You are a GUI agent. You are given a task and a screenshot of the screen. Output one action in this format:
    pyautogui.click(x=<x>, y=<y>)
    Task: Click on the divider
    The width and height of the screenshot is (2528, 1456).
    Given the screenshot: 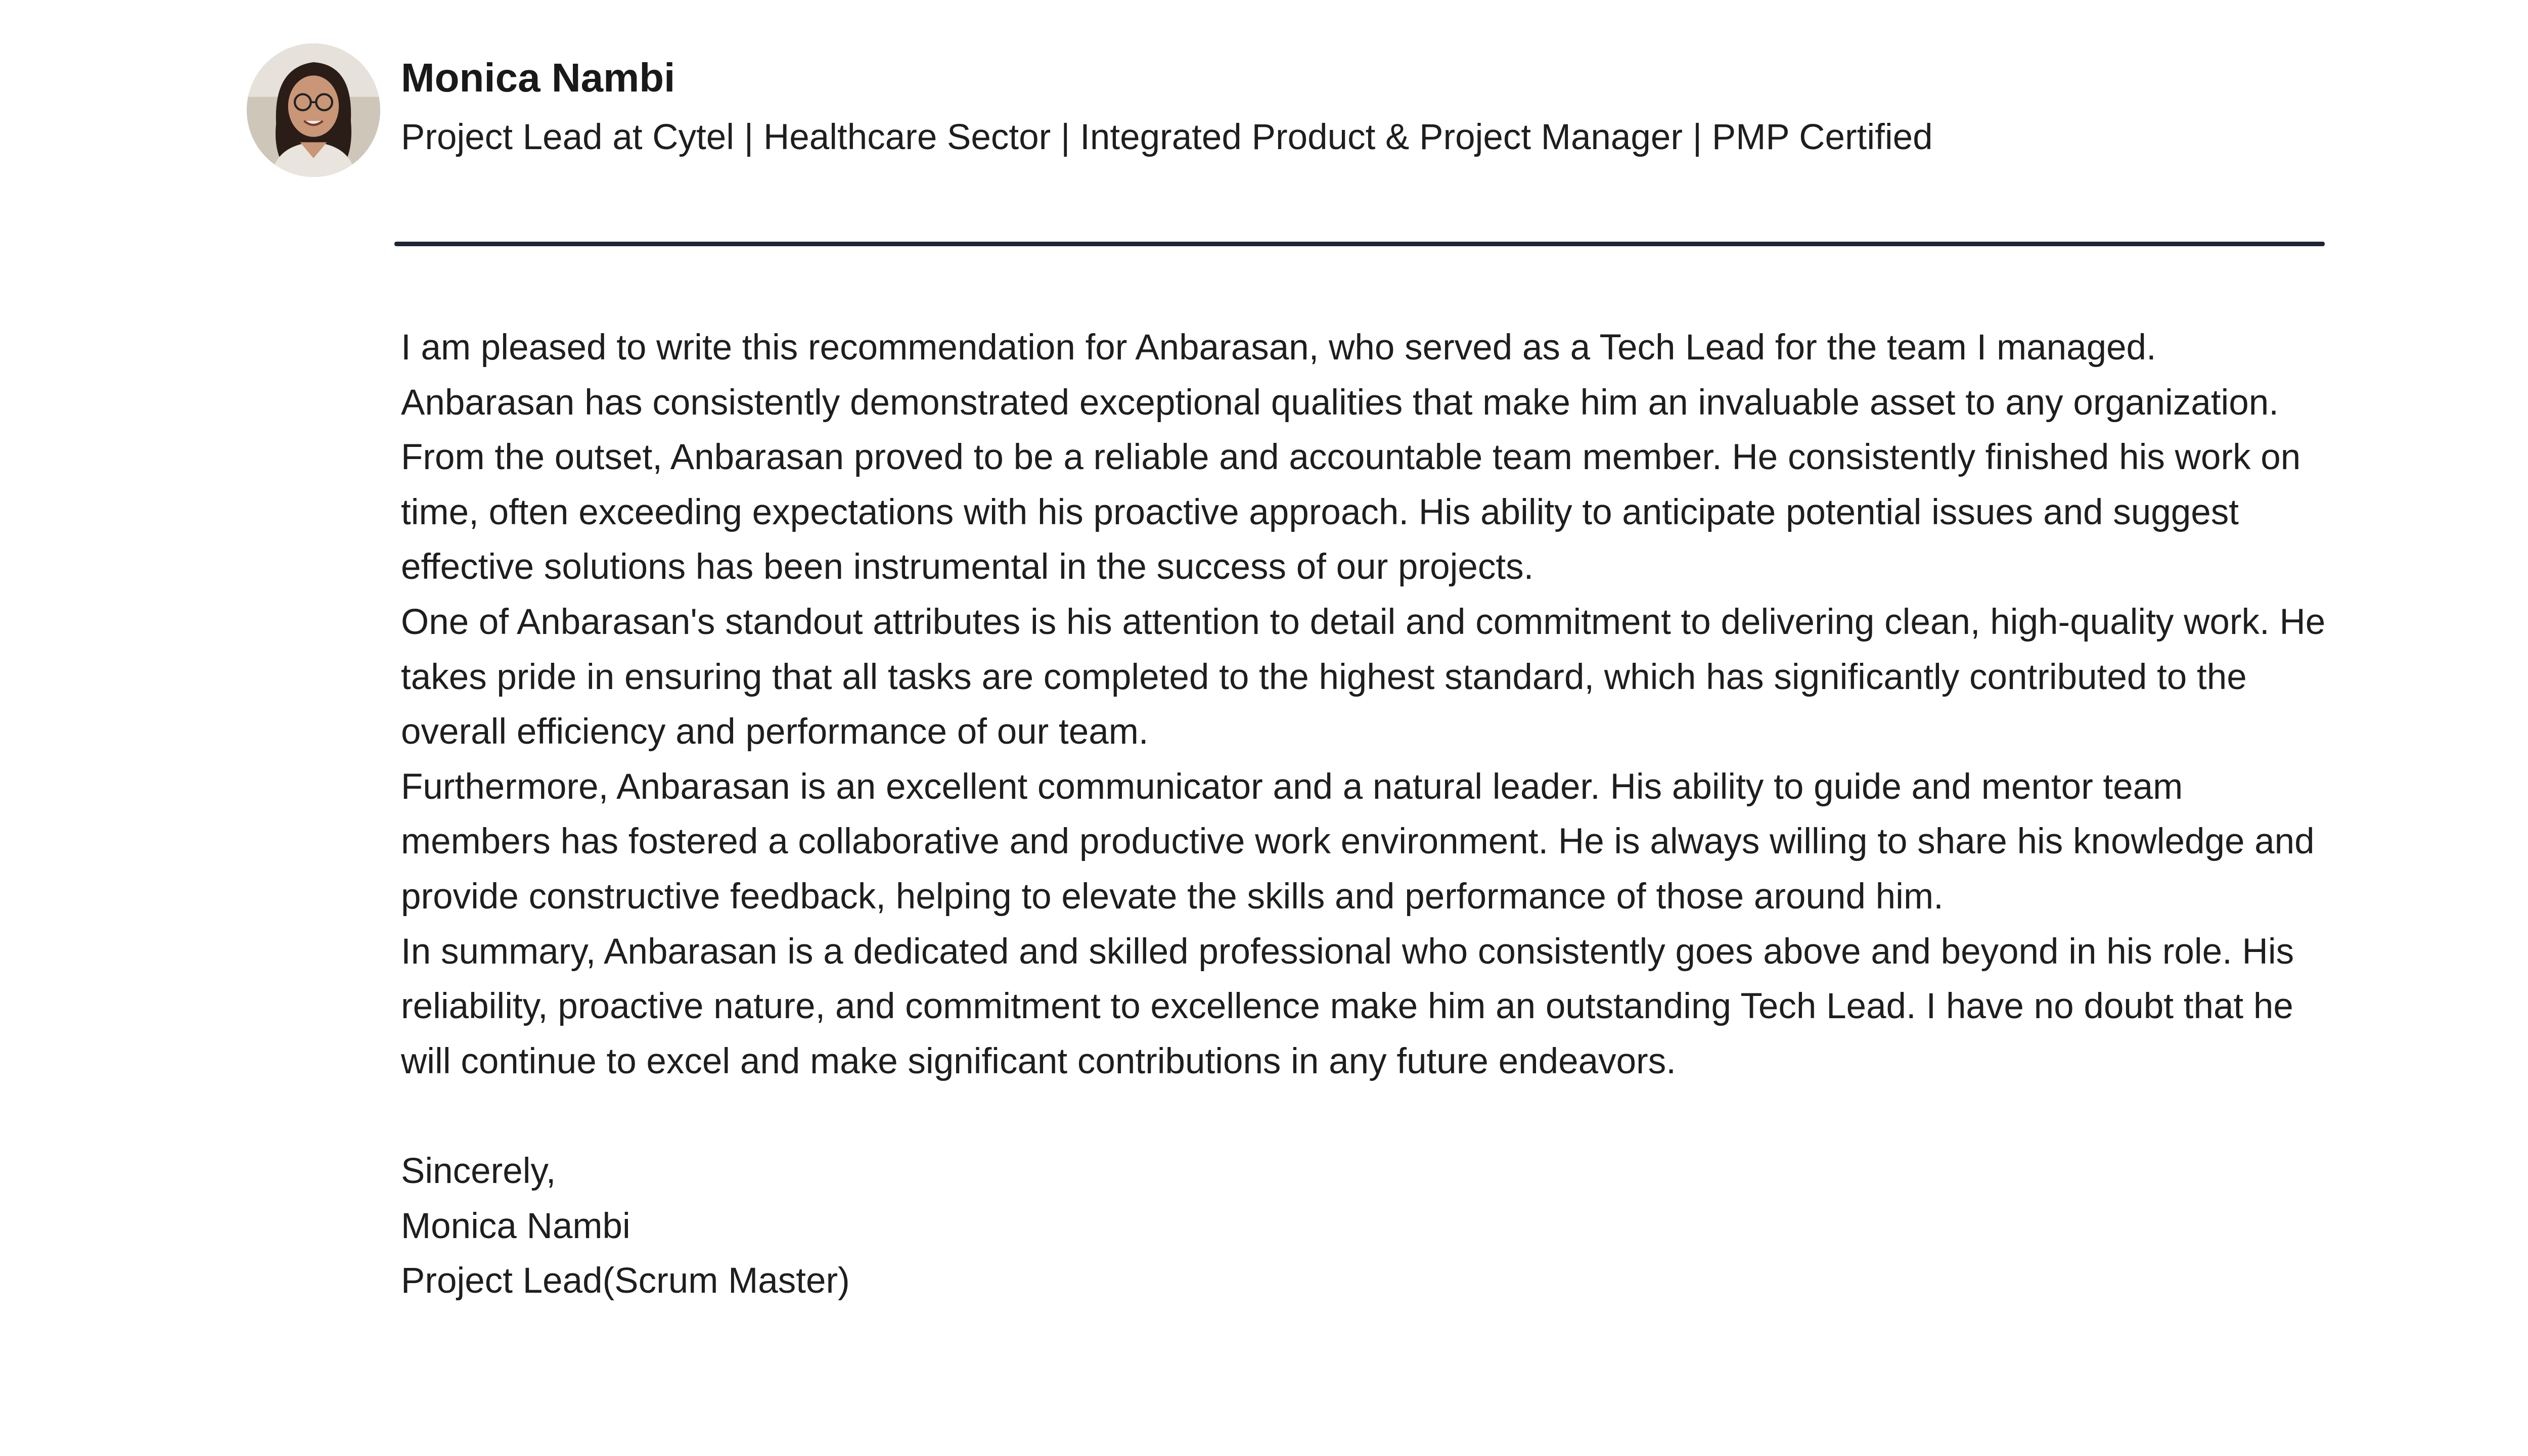 What is the action you would take?
    pyautogui.click(x=1360, y=244)
    